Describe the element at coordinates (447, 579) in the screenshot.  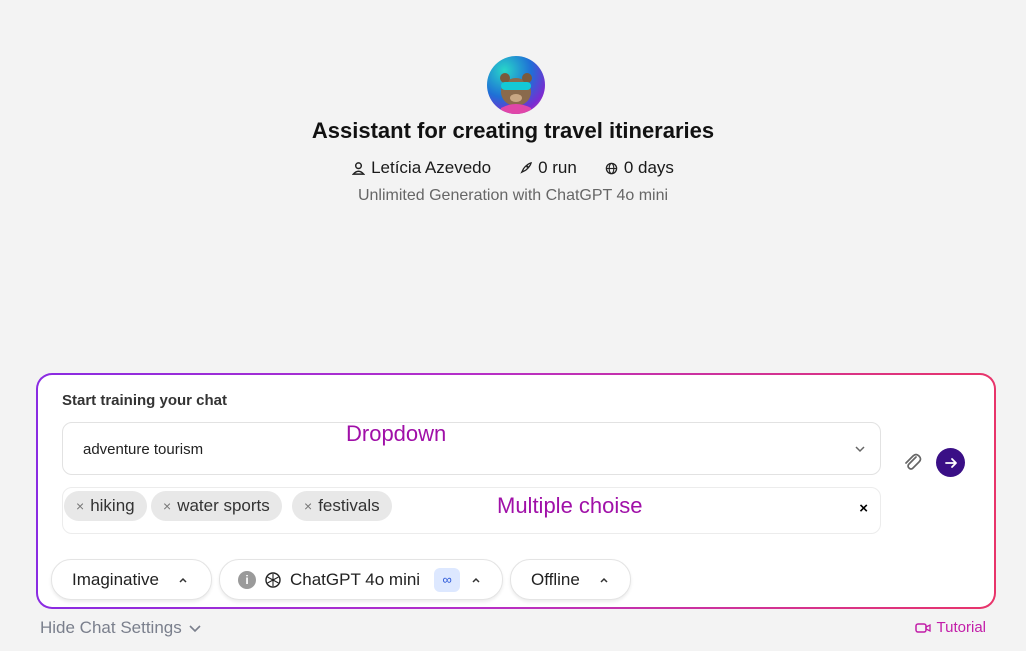
I see `unlimited-badge: ∞` at that location.